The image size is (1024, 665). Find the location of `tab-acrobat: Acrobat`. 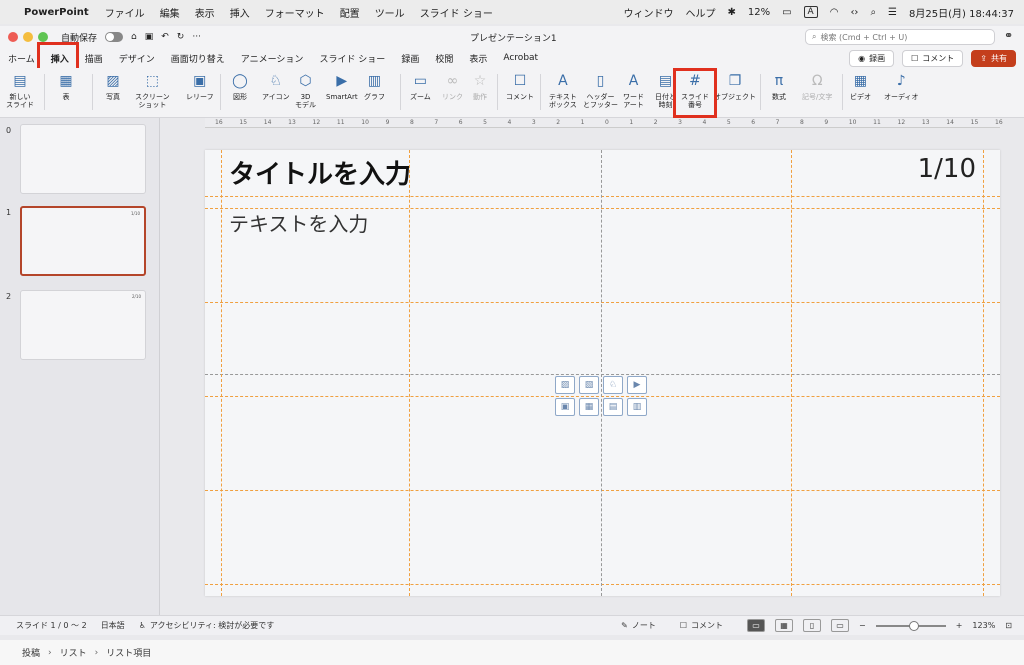

tab-acrobat: Acrobat is located at coordinates (520, 58).